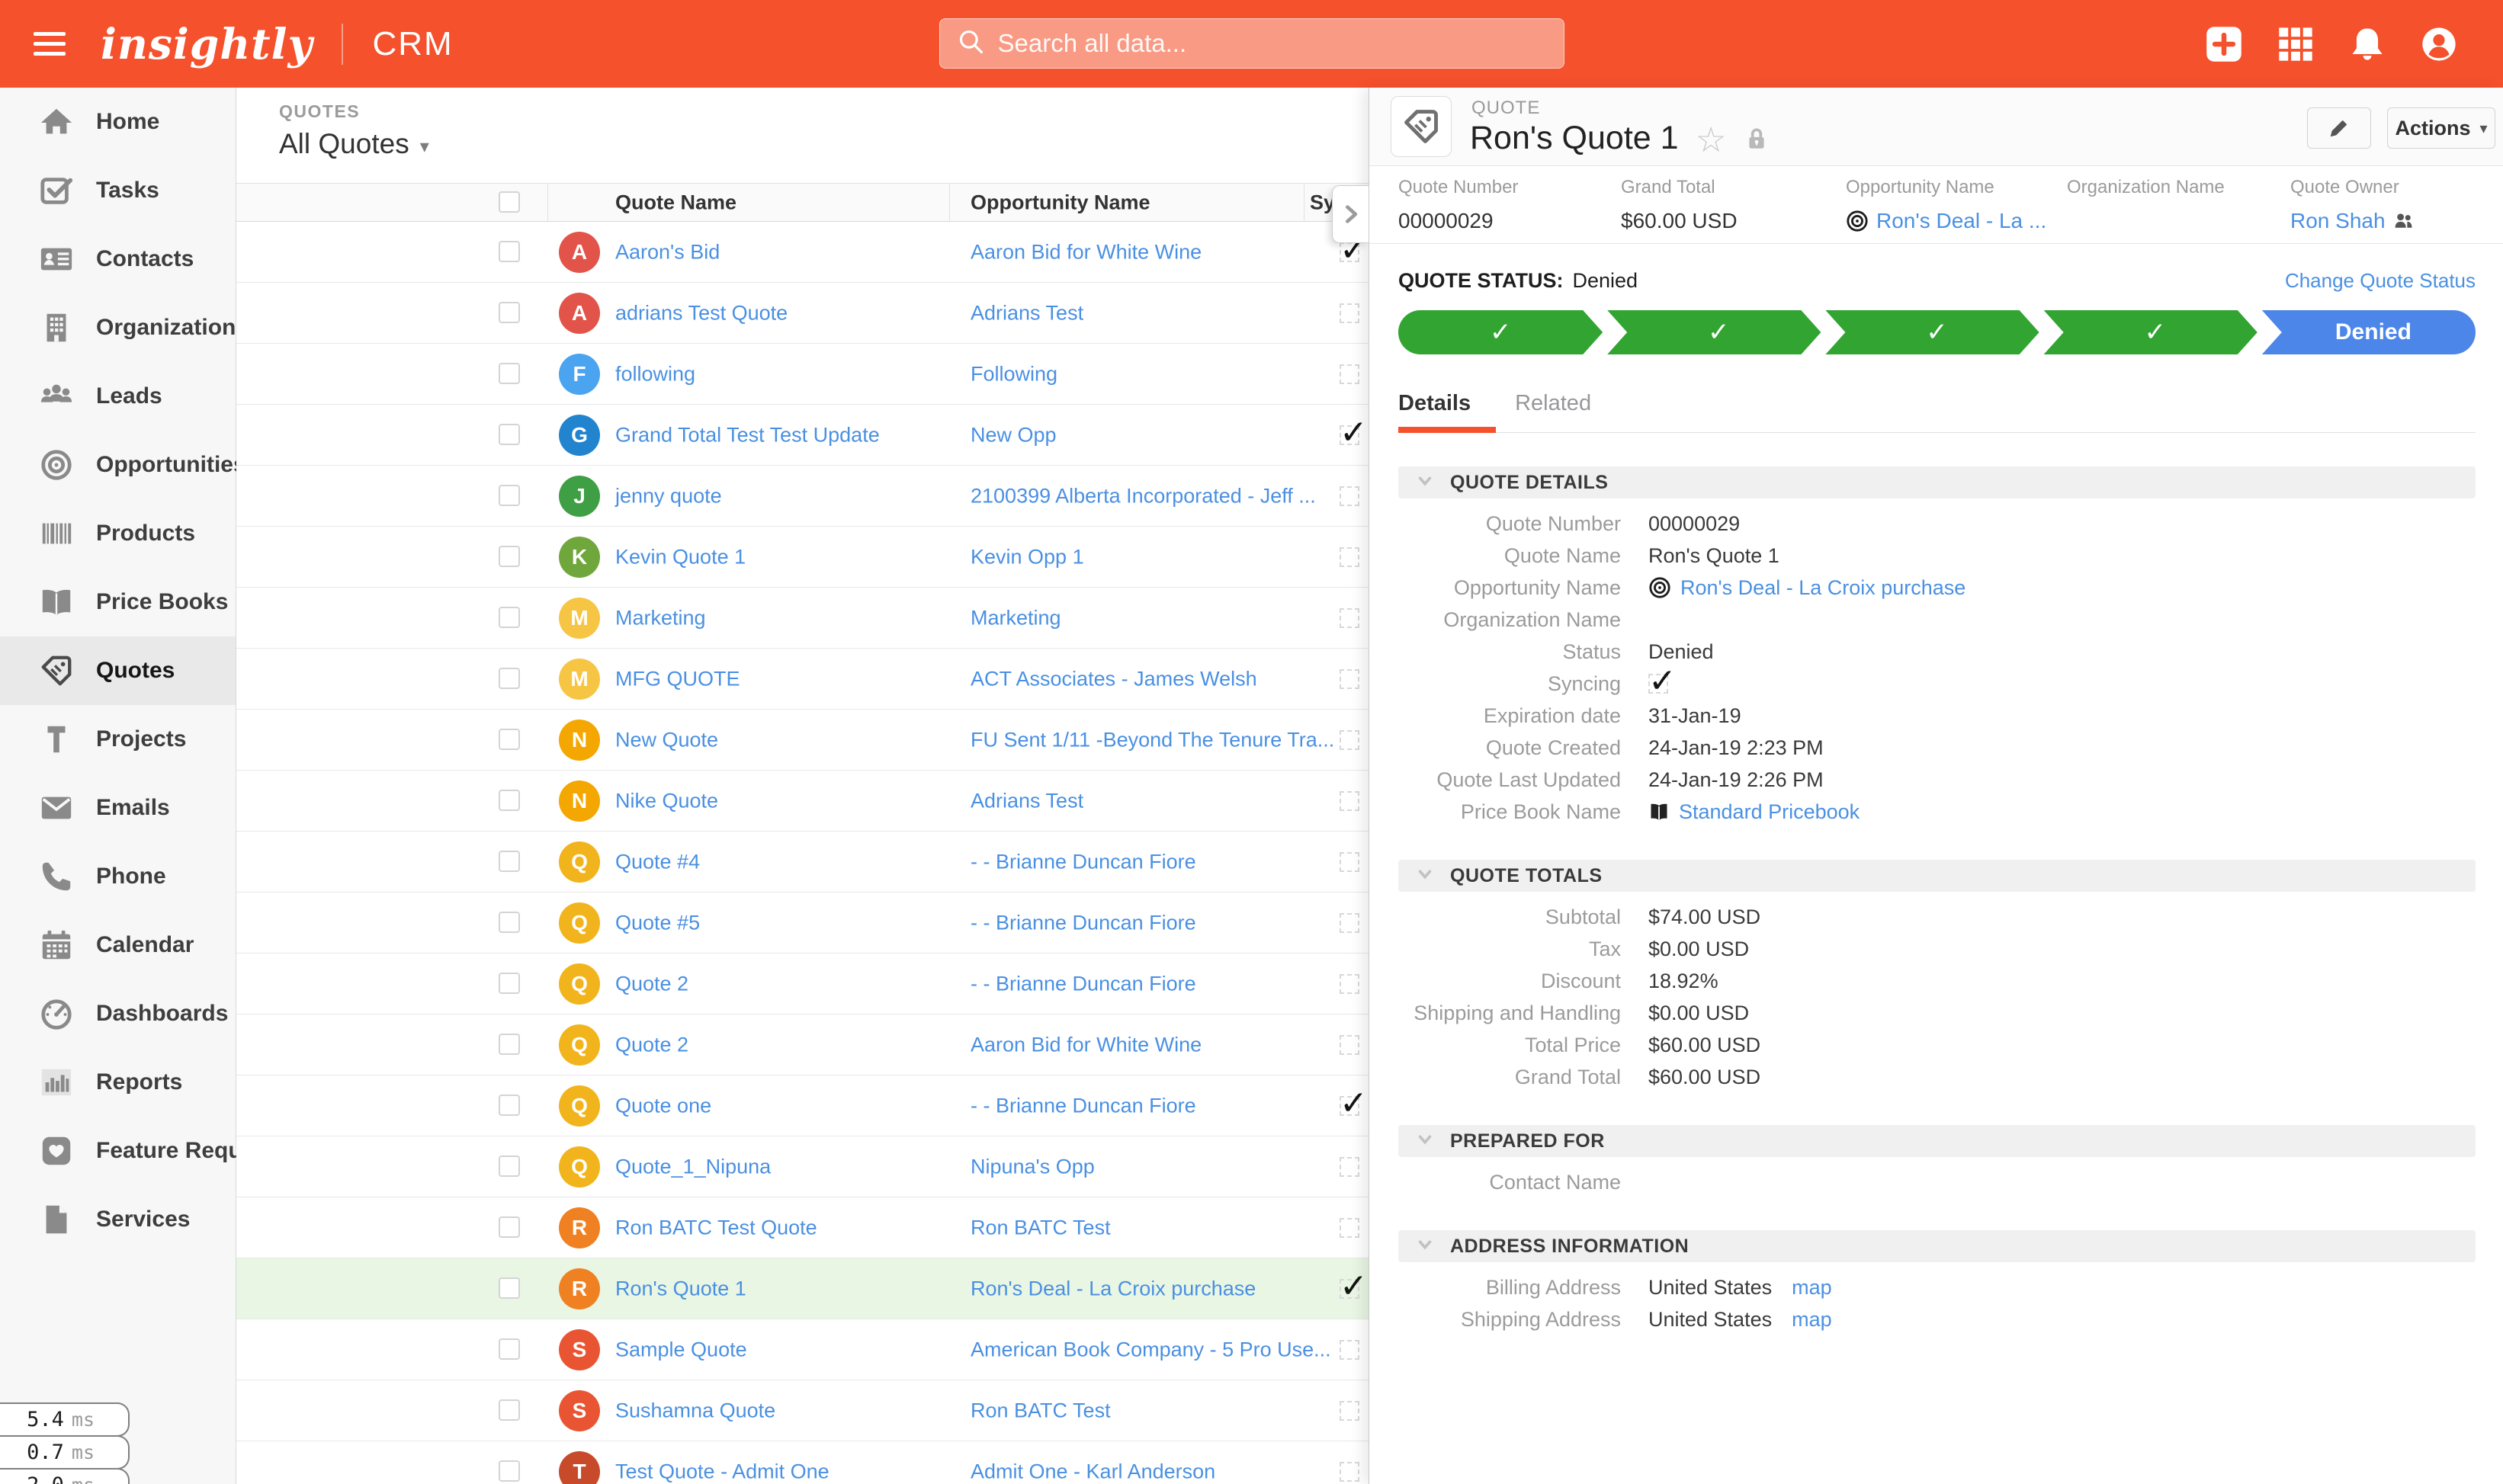 The image size is (2503, 1484). Describe the element at coordinates (118, 739) in the screenshot. I see `sidebar-item-projects: Projects` at that location.